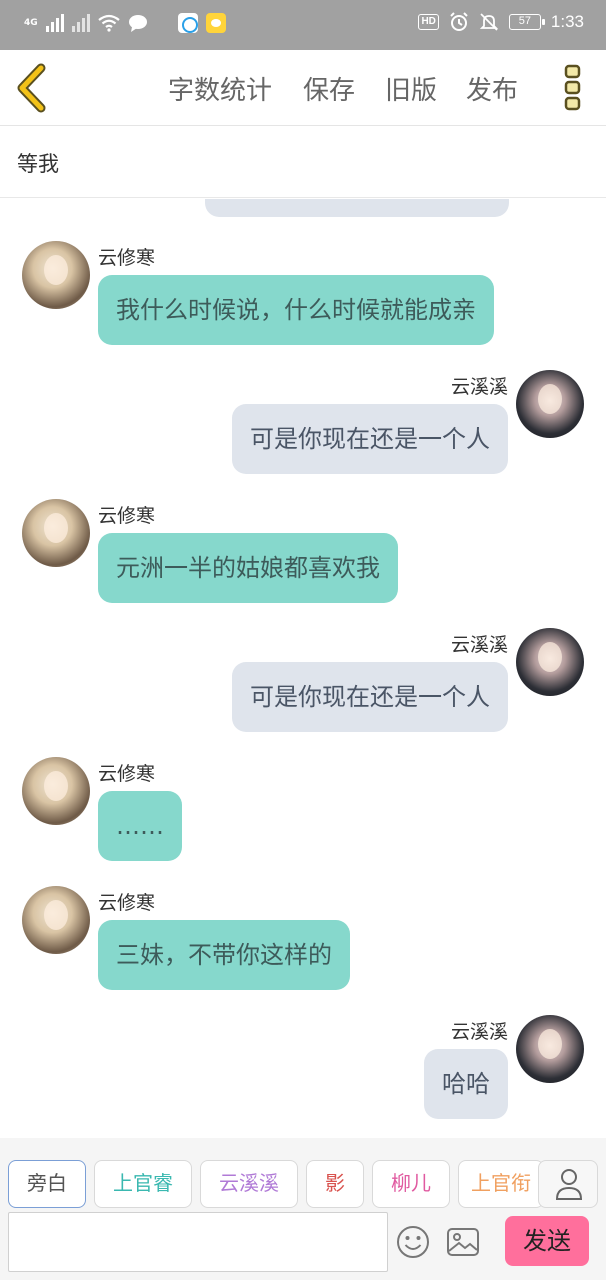 This screenshot has height=1280, width=606. I want to click on chat-bubble: 三妹，不带你这样的, so click(224, 955).